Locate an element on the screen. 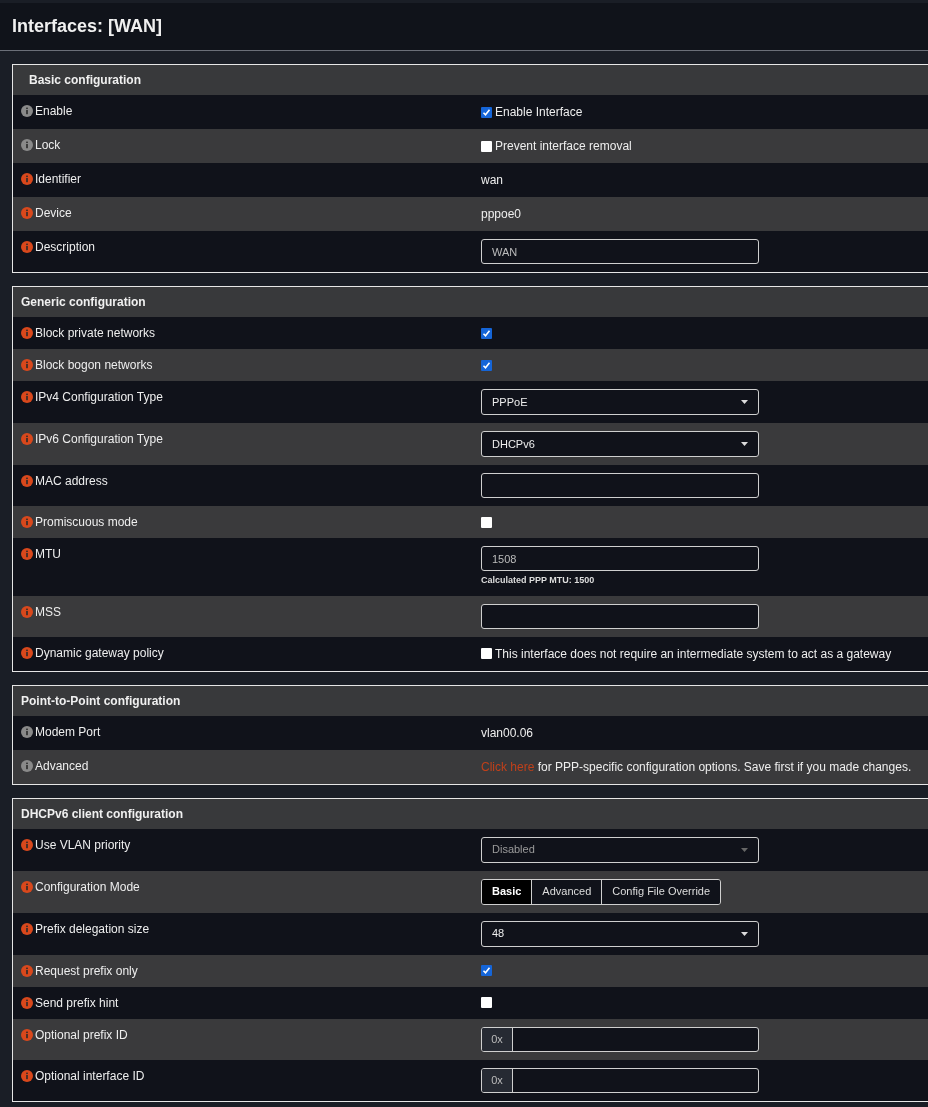 This screenshot has height=1107, width=928. field-label: Description is located at coordinates (65, 247).